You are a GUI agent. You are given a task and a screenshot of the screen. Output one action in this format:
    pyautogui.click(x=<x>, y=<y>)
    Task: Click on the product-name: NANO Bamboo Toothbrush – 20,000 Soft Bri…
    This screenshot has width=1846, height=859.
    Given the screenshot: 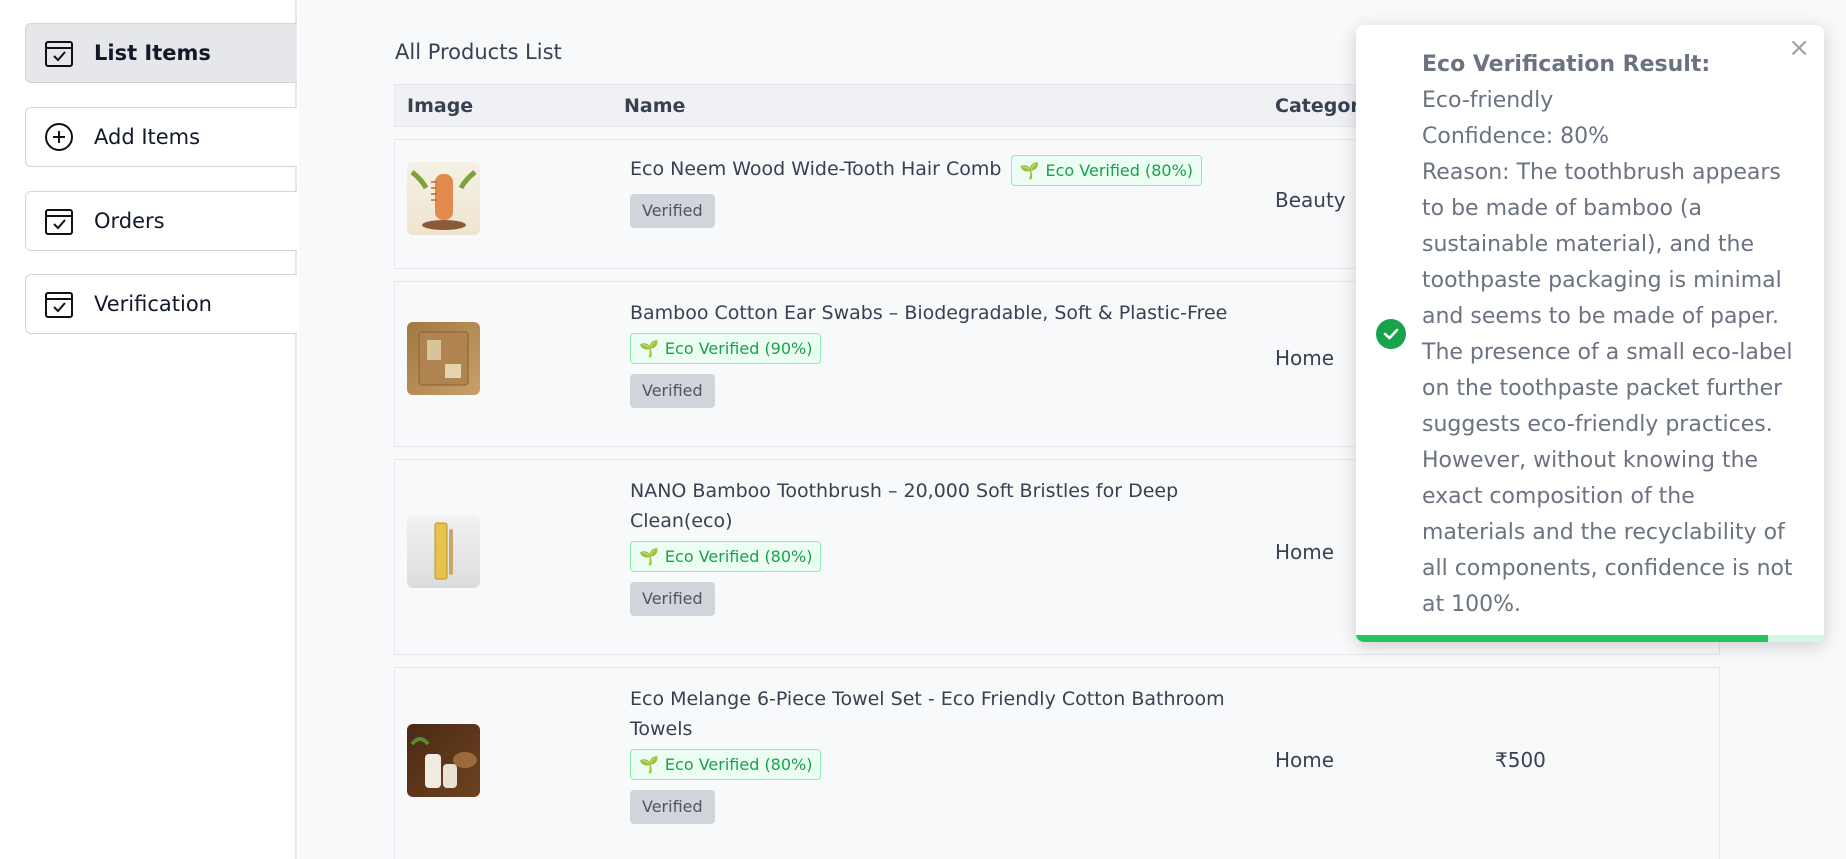 What is the action you would take?
    pyautogui.click(x=940, y=506)
    